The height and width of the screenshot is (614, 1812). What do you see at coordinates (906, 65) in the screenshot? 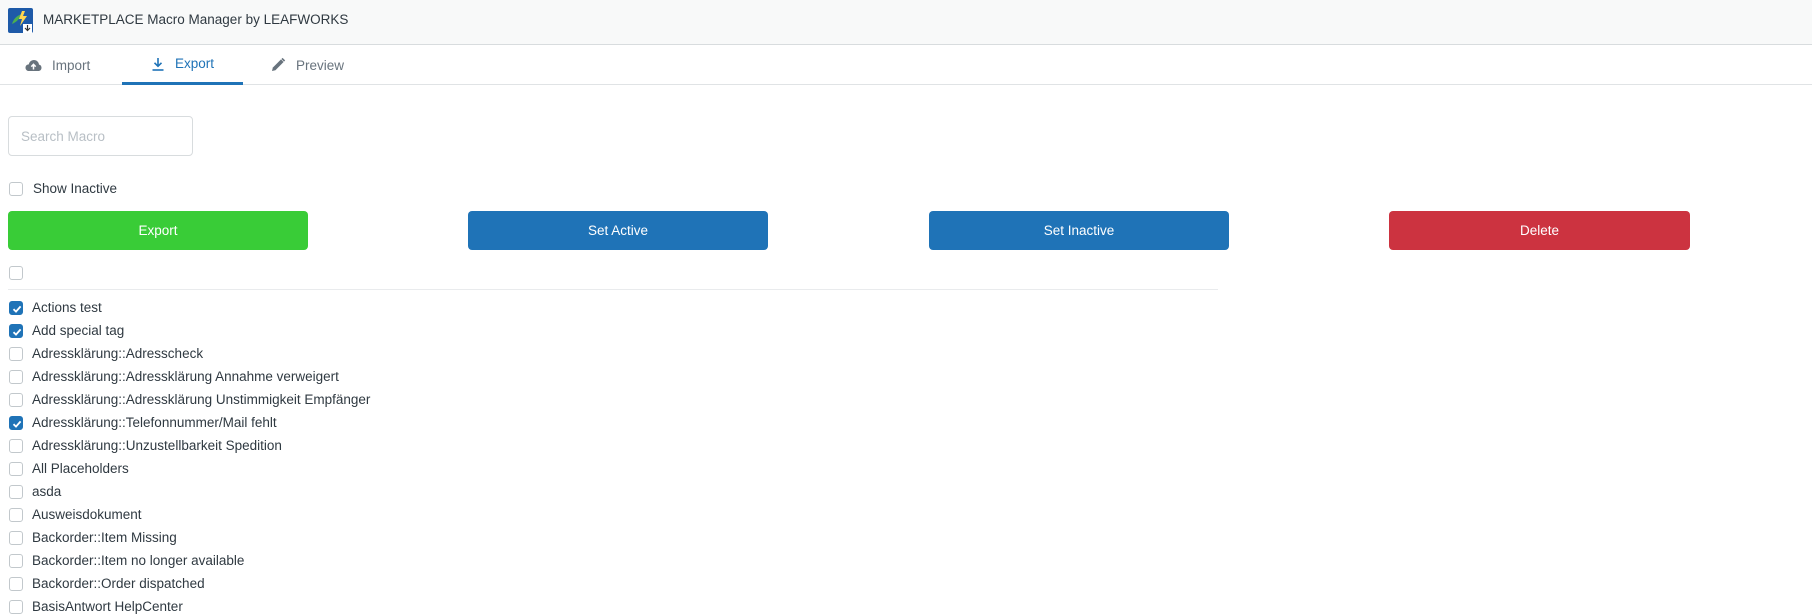
I see `tab-bar: Import Export Preview` at bounding box center [906, 65].